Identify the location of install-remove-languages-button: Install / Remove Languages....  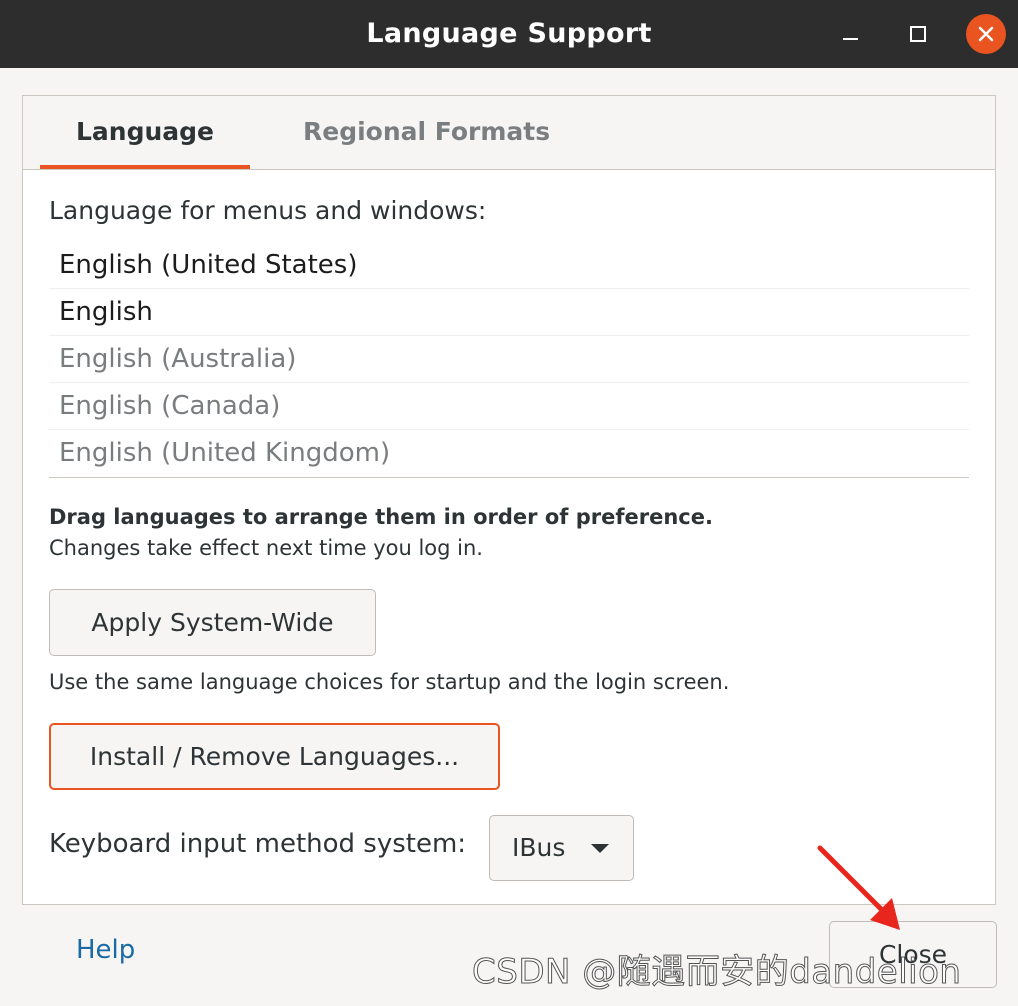
(274, 756).